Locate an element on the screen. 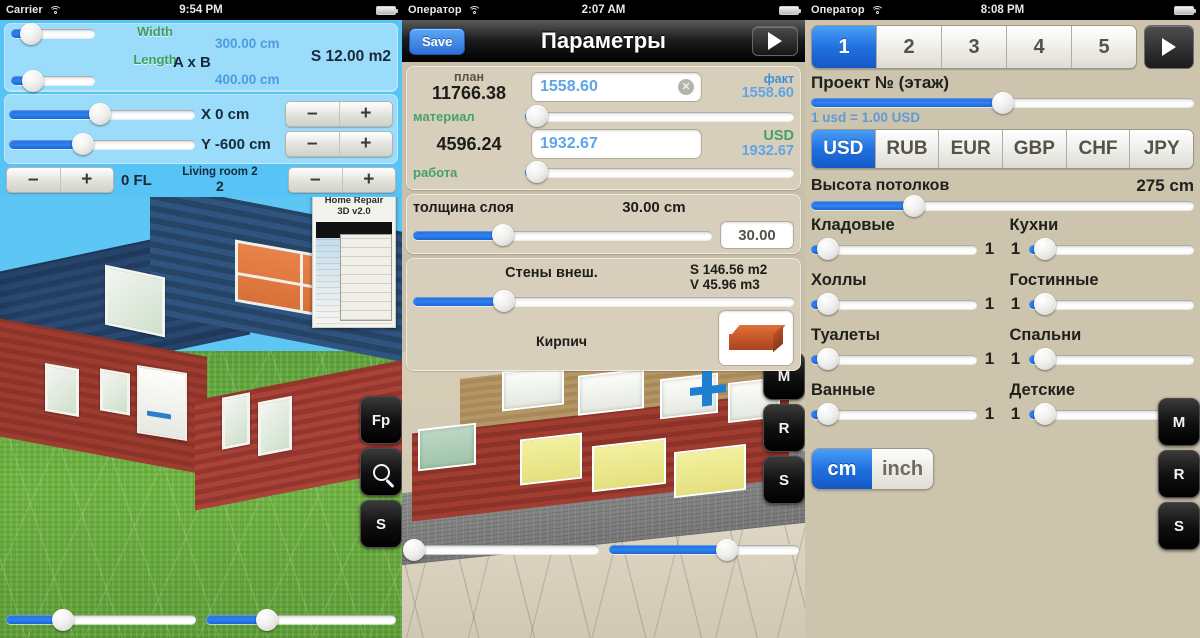  unit-selector: cm inch is located at coordinates (873, 469).